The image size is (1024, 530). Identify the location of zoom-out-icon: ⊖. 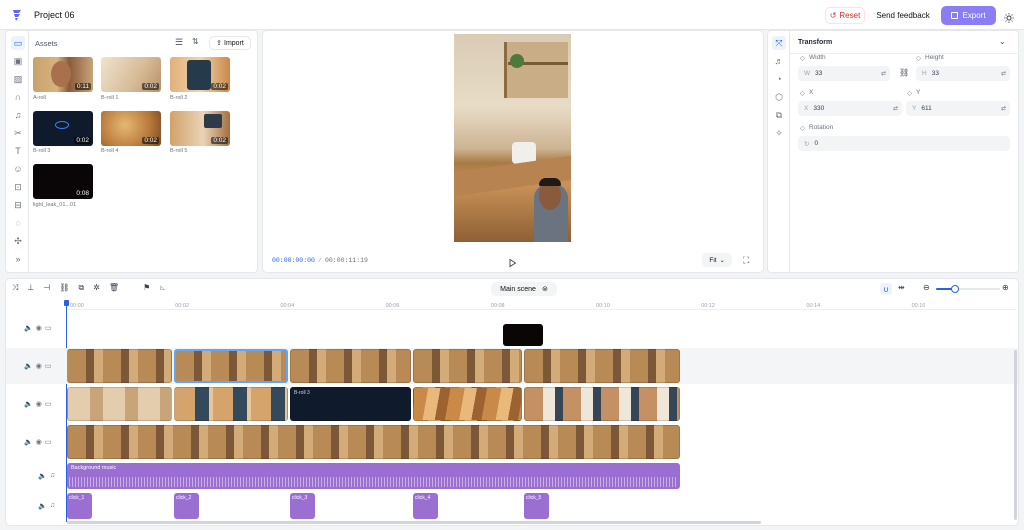
(926, 287).